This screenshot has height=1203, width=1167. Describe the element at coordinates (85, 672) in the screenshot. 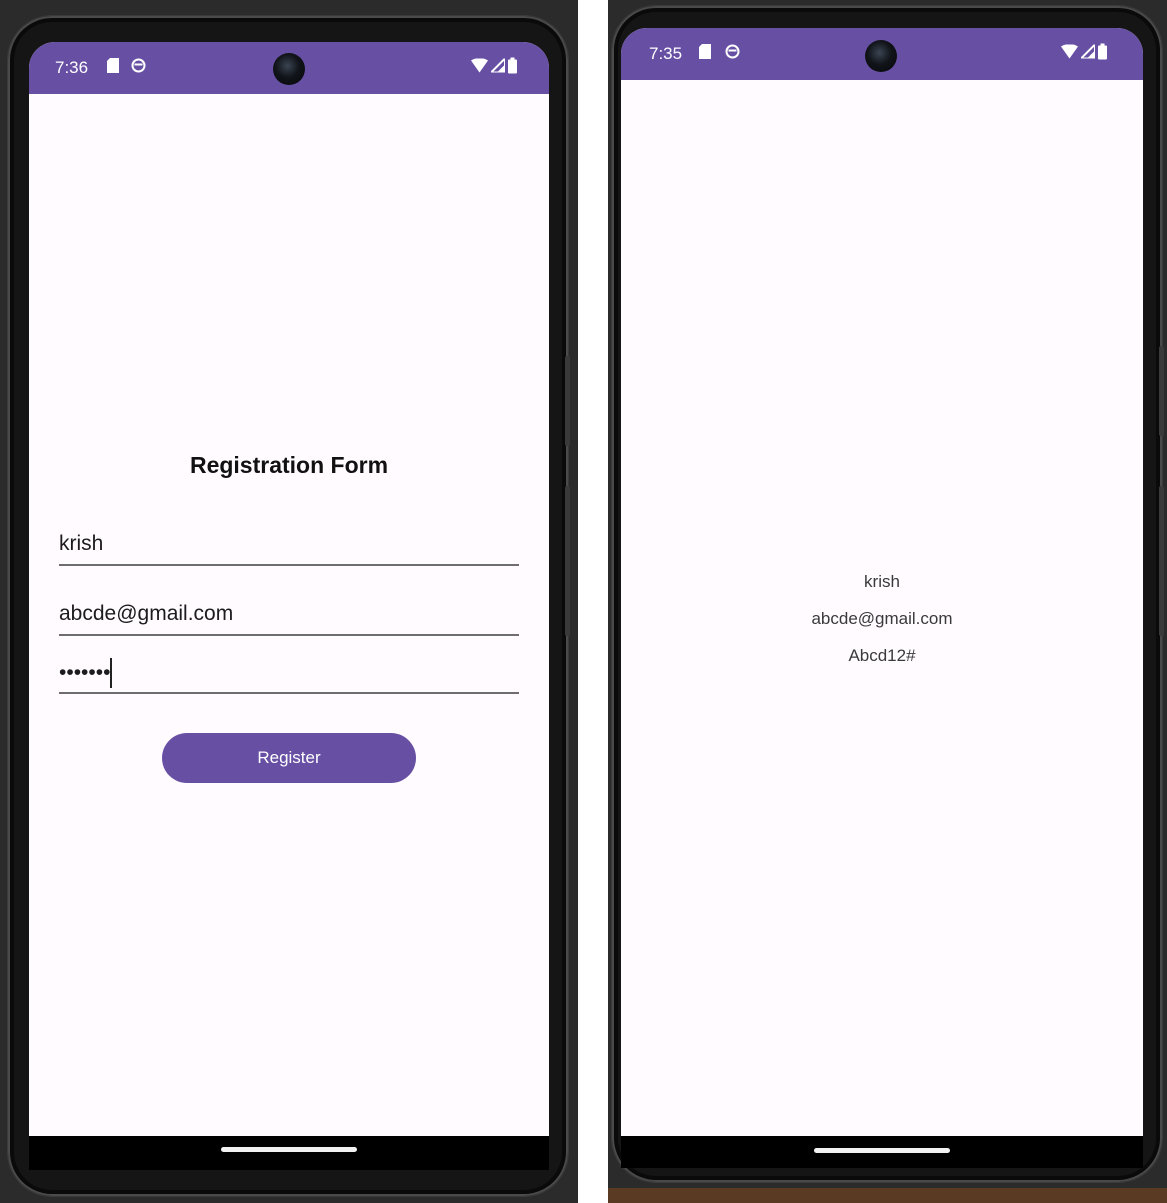

I see `password-masked-value: •••••••` at that location.